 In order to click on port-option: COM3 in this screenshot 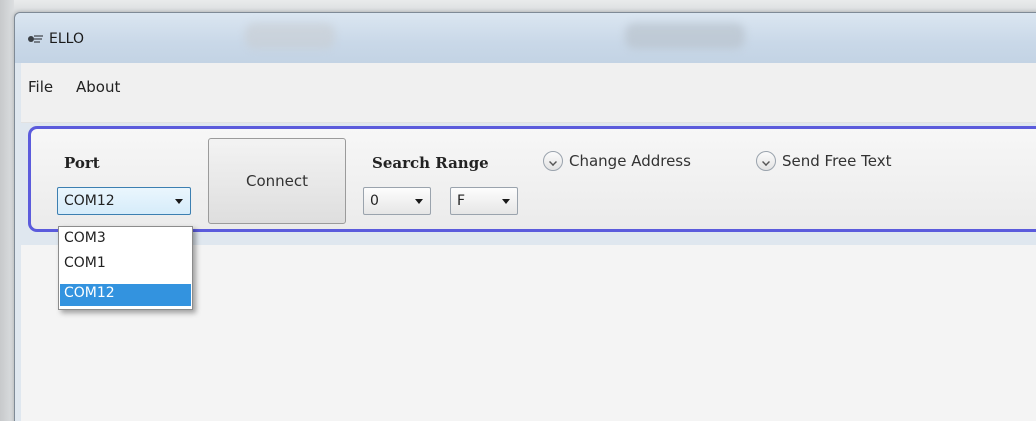, I will do `click(125, 240)`.